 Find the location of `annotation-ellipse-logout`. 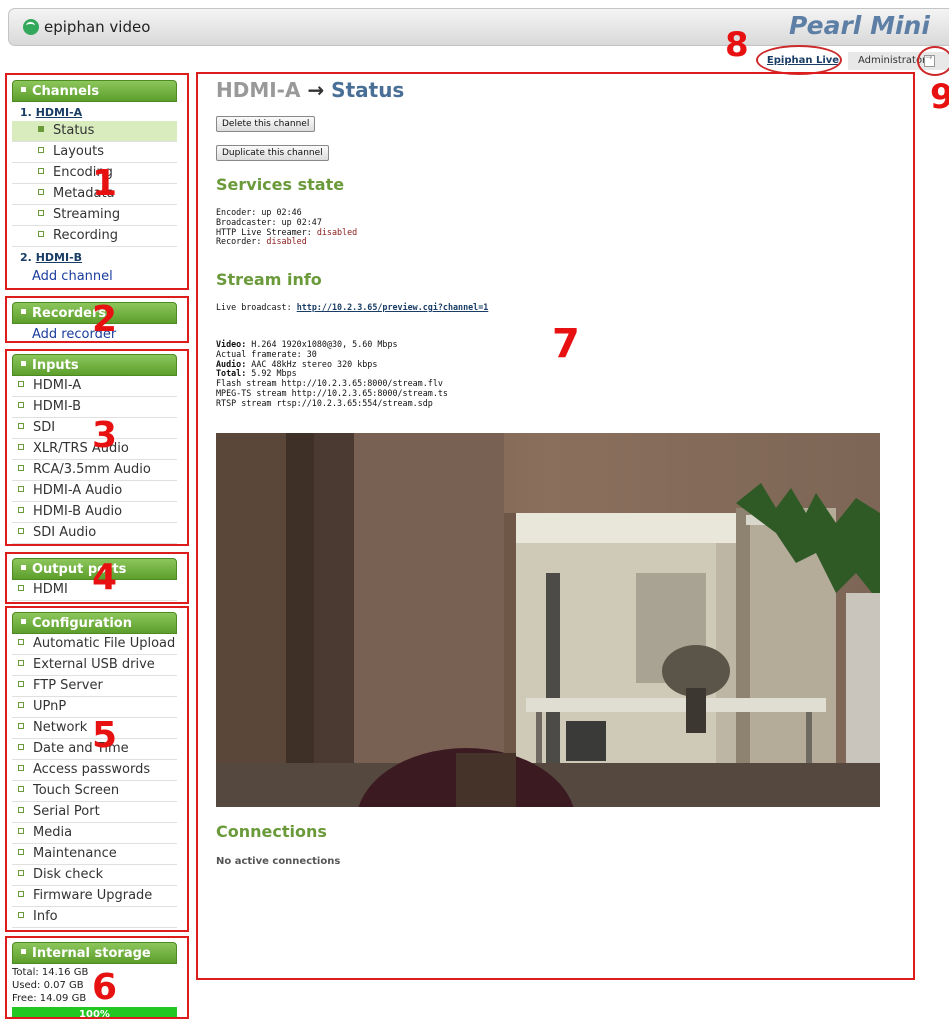

annotation-ellipse-logout is located at coordinates (933, 61).